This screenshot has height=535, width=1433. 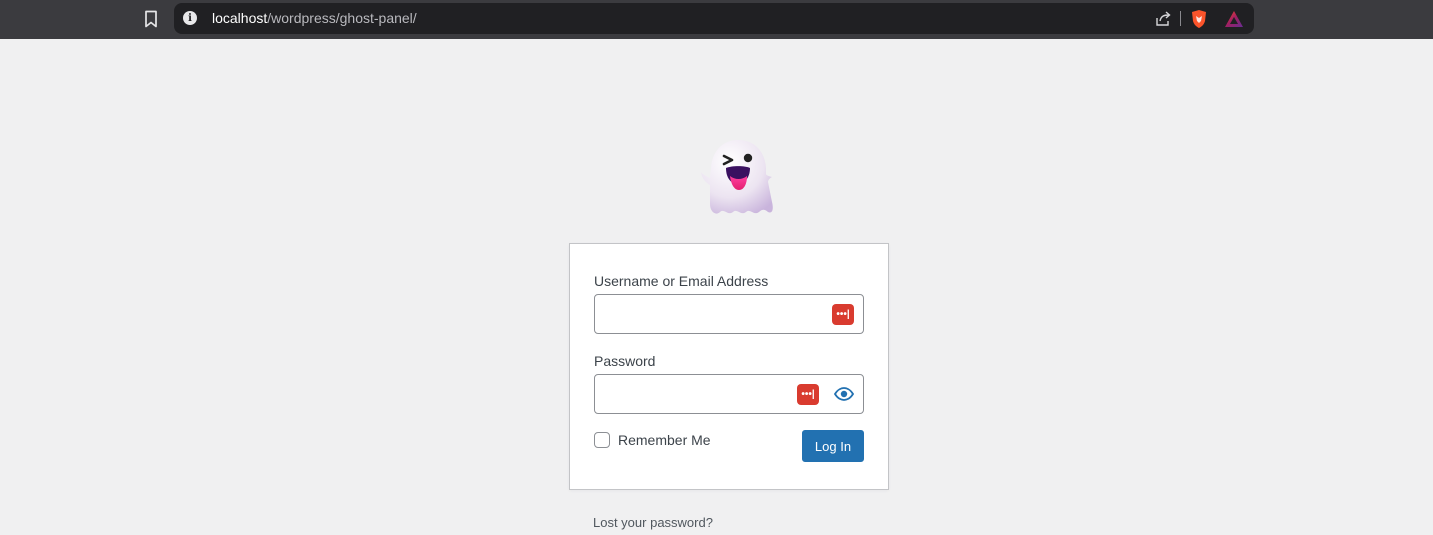 What do you see at coordinates (833, 446) in the screenshot?
I see `login-button: Log In` at bounding box center [833, 446].